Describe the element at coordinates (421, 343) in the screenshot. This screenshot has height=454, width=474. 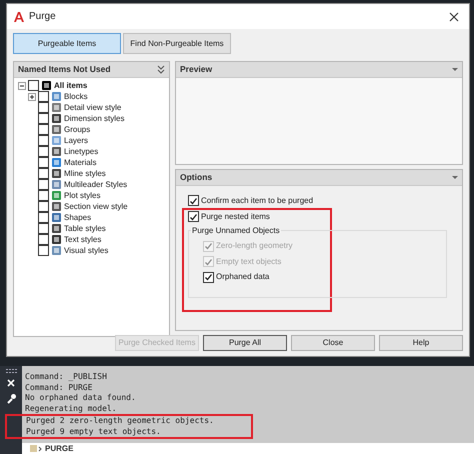
I see `dialog-button: Help` at that location.